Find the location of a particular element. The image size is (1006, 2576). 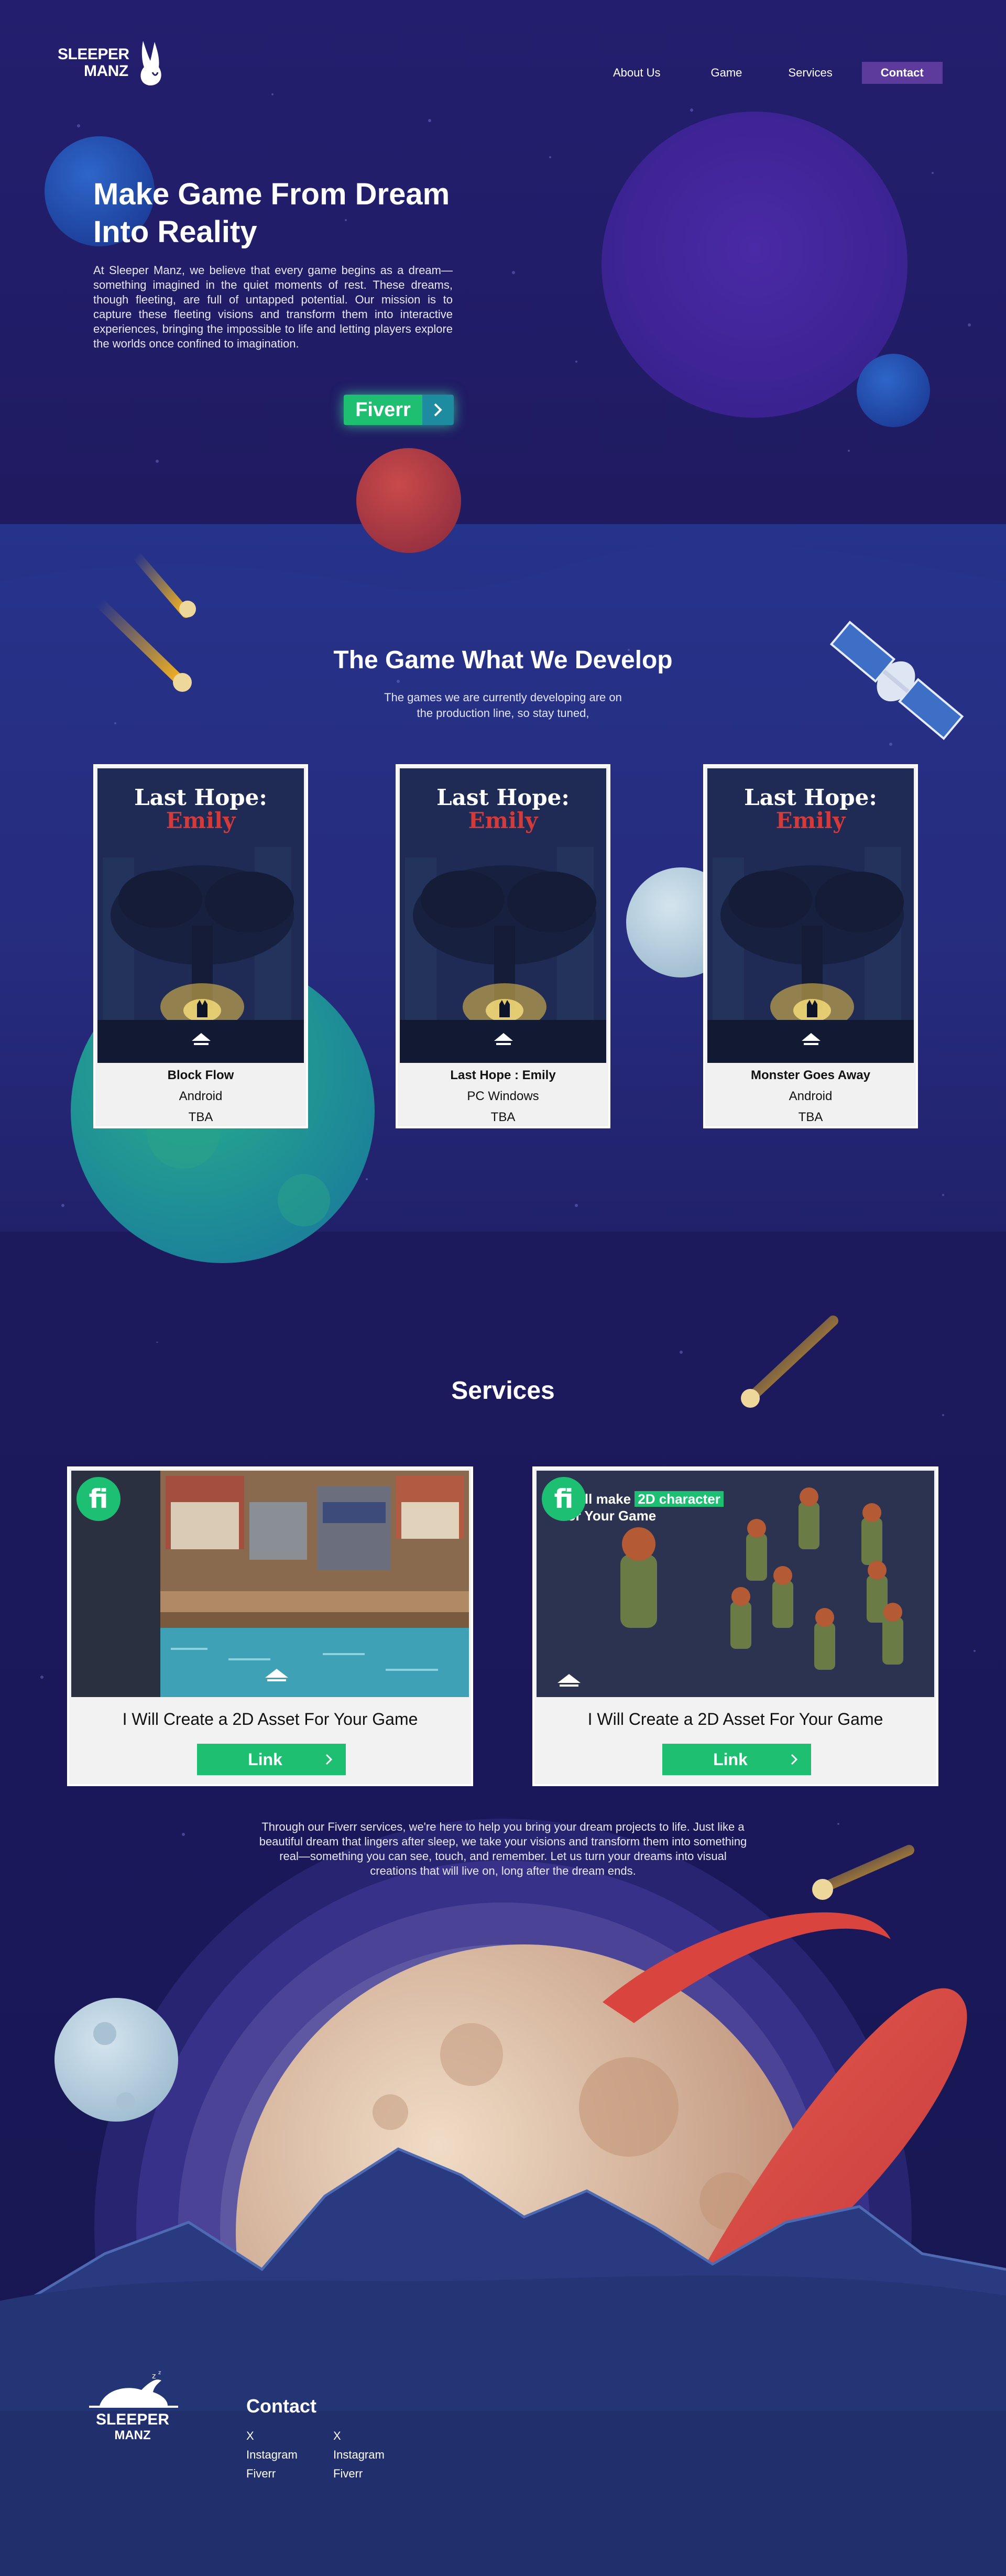

games-section-subtitle-2: the production line, so stay tuned, is located at coordinates (503, 713).